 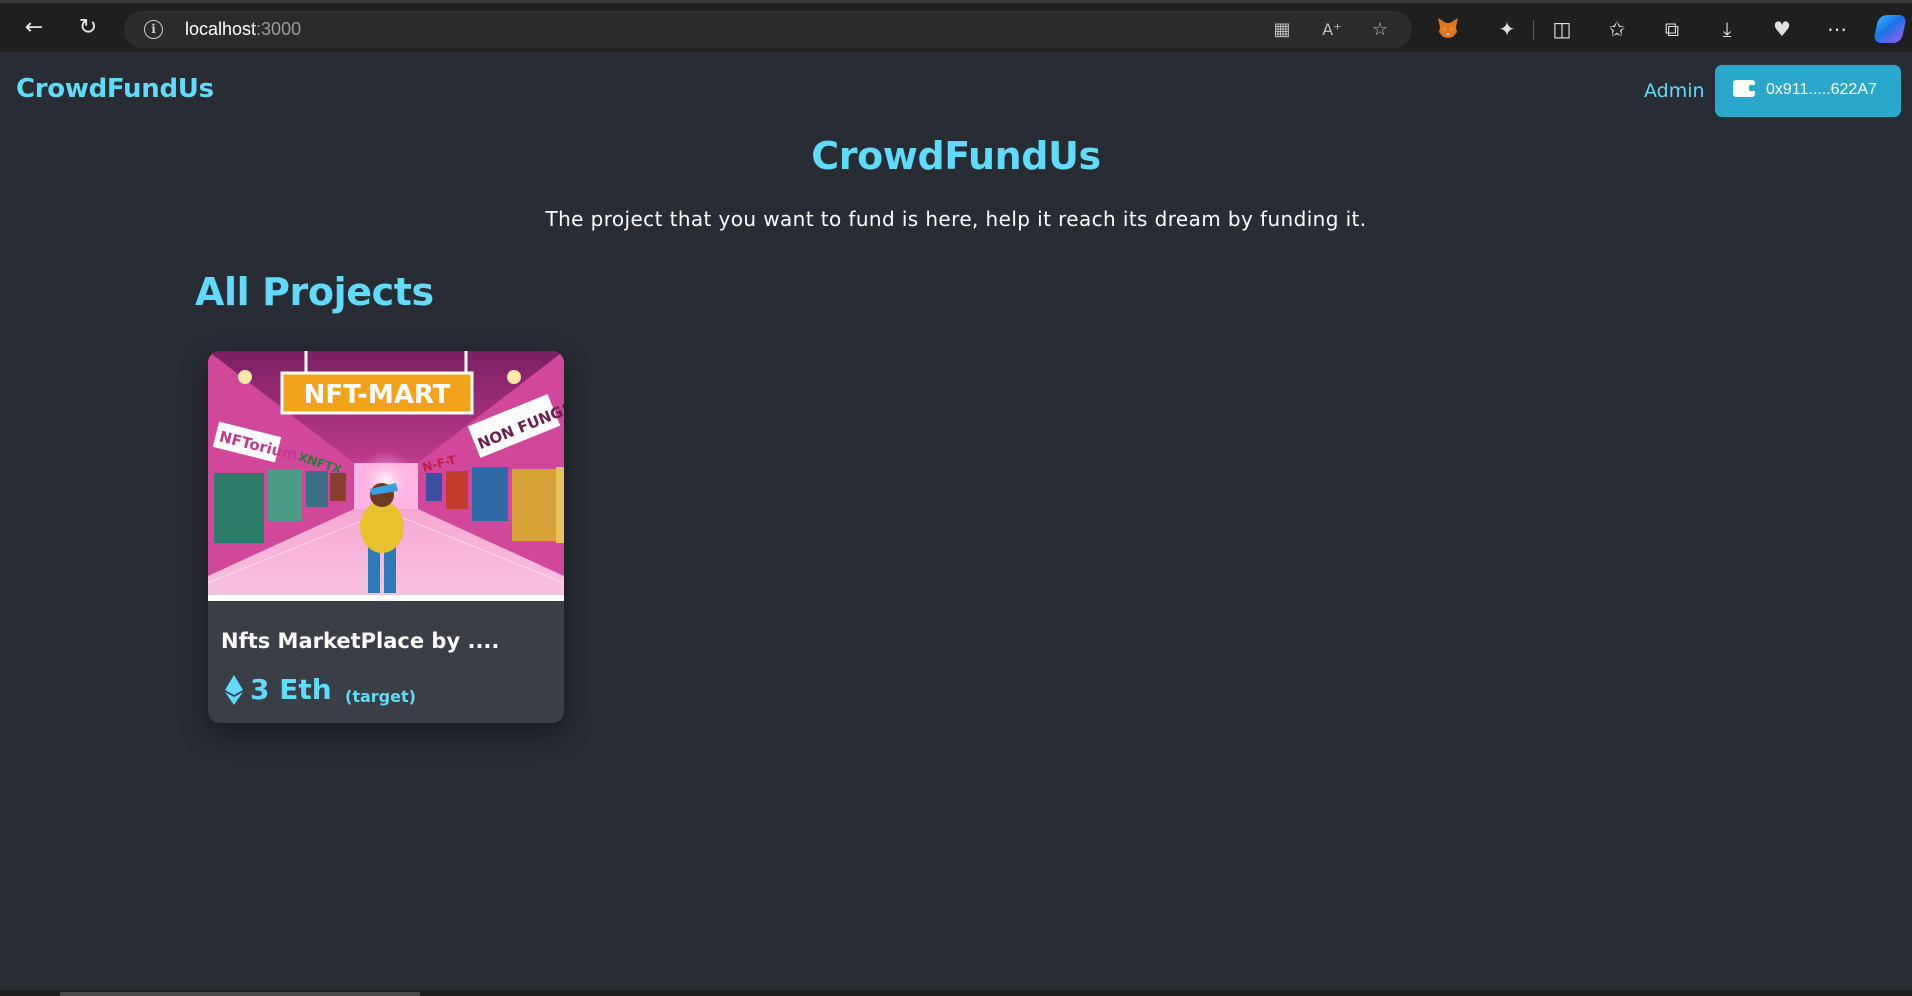 What do you see at coordinates (291, 689) in the screenshot?
I see `target-amount: 3 Eth` at bounding box center [291, 689].